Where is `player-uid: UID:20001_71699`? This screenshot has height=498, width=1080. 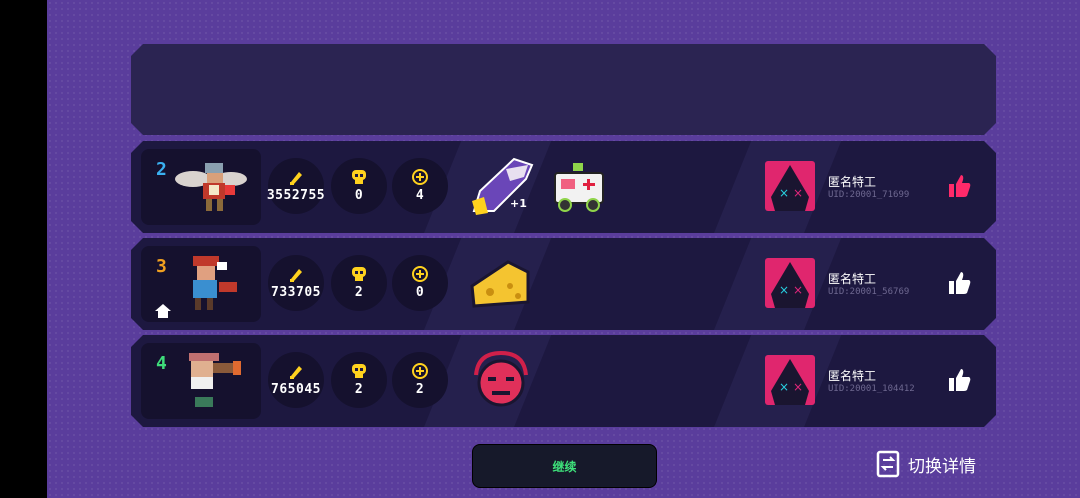 player-uid: UID:20001_71699 is located at coordinates (869, 195).